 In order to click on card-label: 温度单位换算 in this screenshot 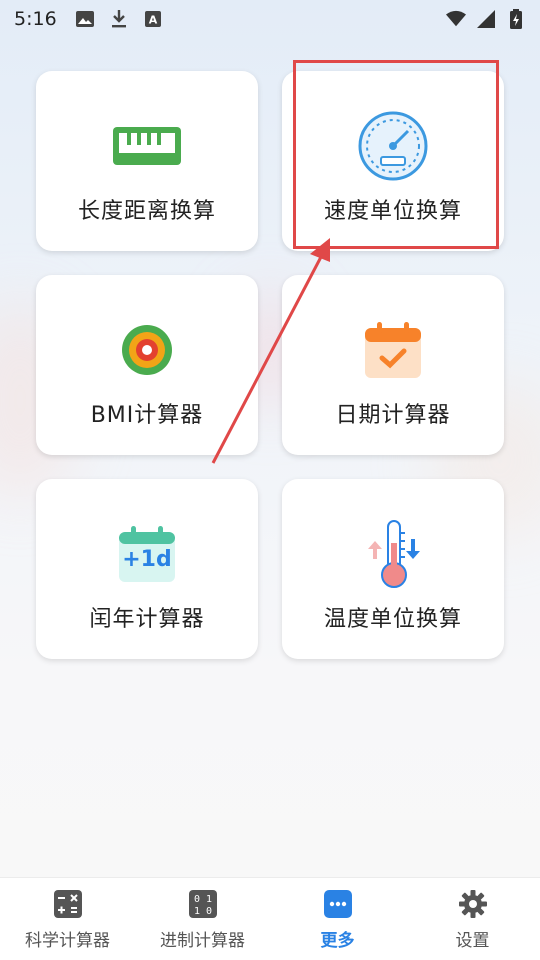, I will do `click(392, 619)`.